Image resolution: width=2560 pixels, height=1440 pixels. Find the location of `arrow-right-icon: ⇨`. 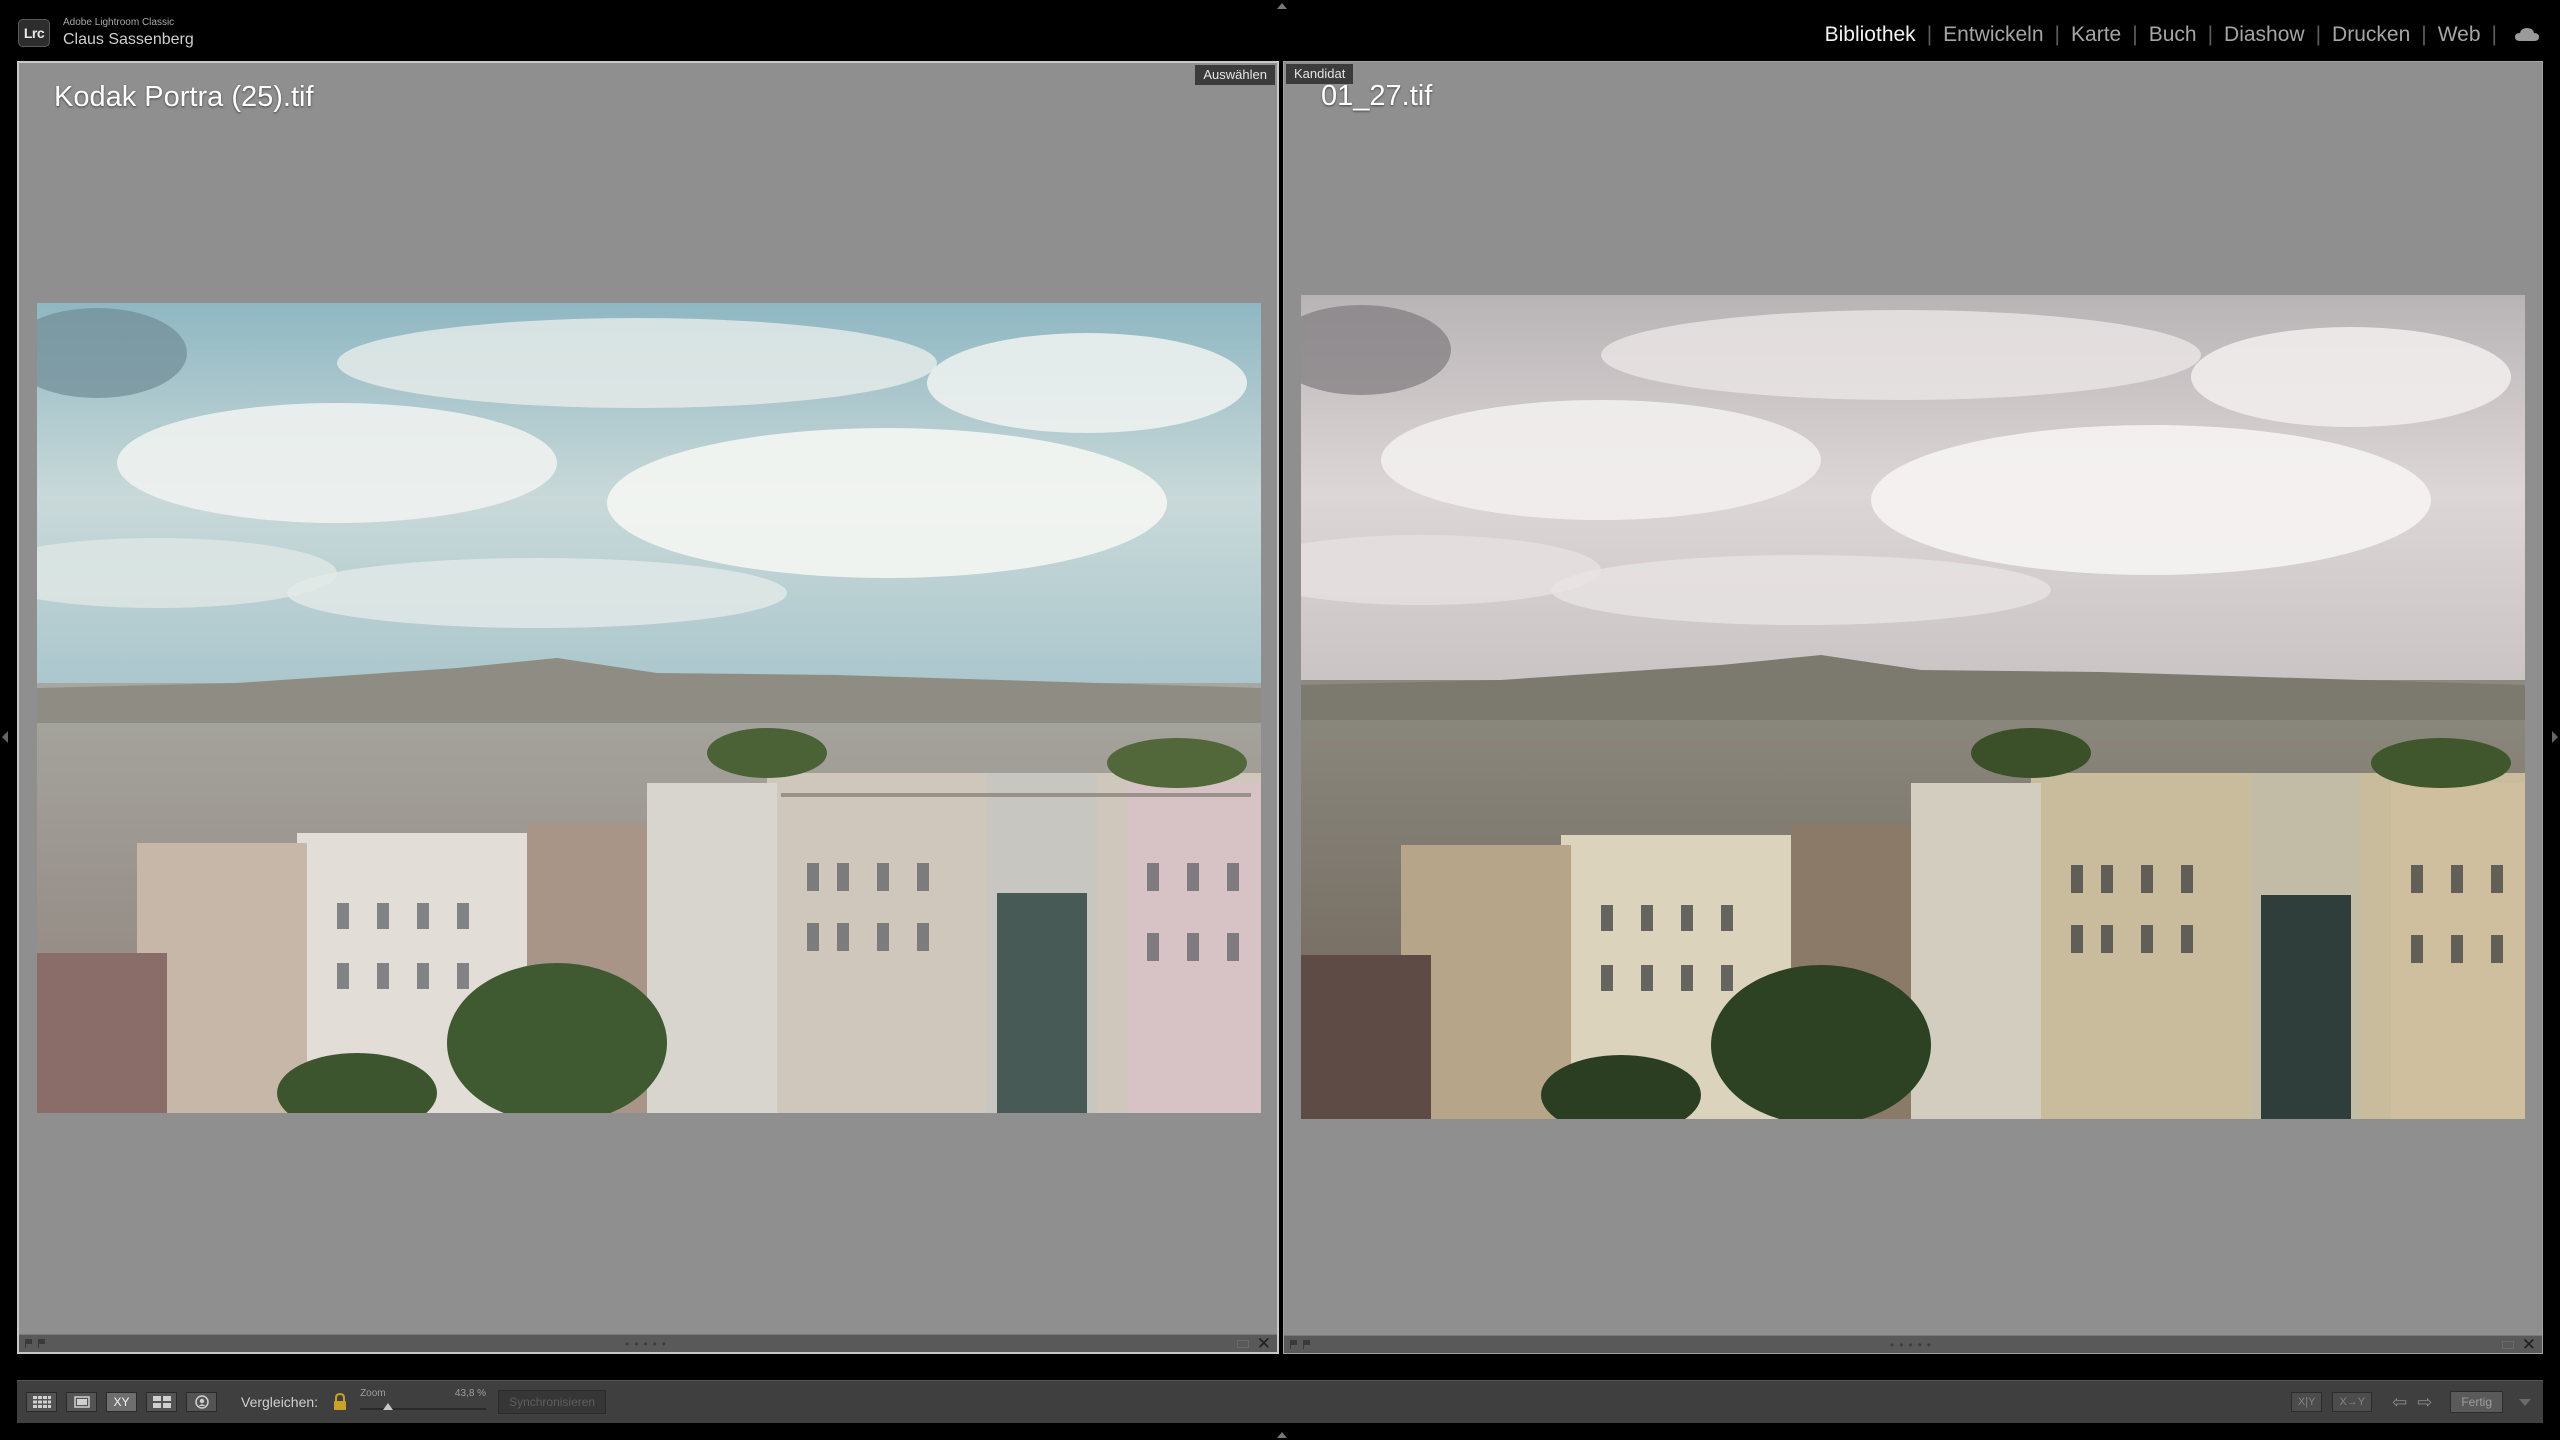

arrow-right-icon: ⇨ is located at coordinates (2424, 1402).